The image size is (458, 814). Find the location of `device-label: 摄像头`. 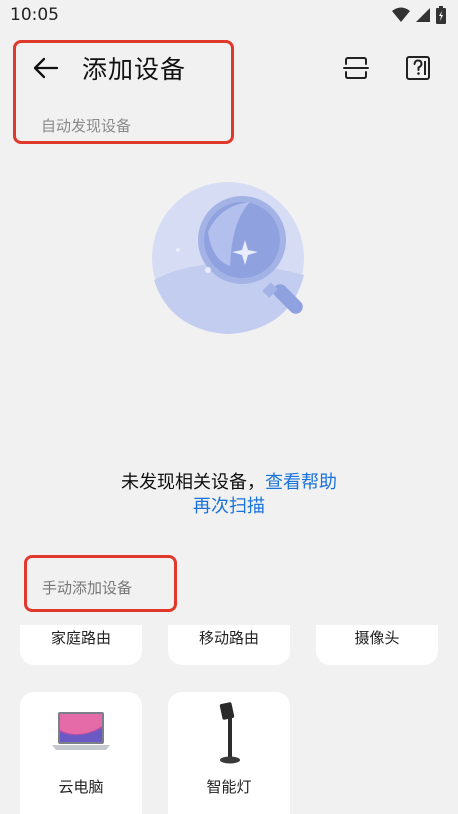

device-label: 摄像头 is located at coordinates (377, 638).